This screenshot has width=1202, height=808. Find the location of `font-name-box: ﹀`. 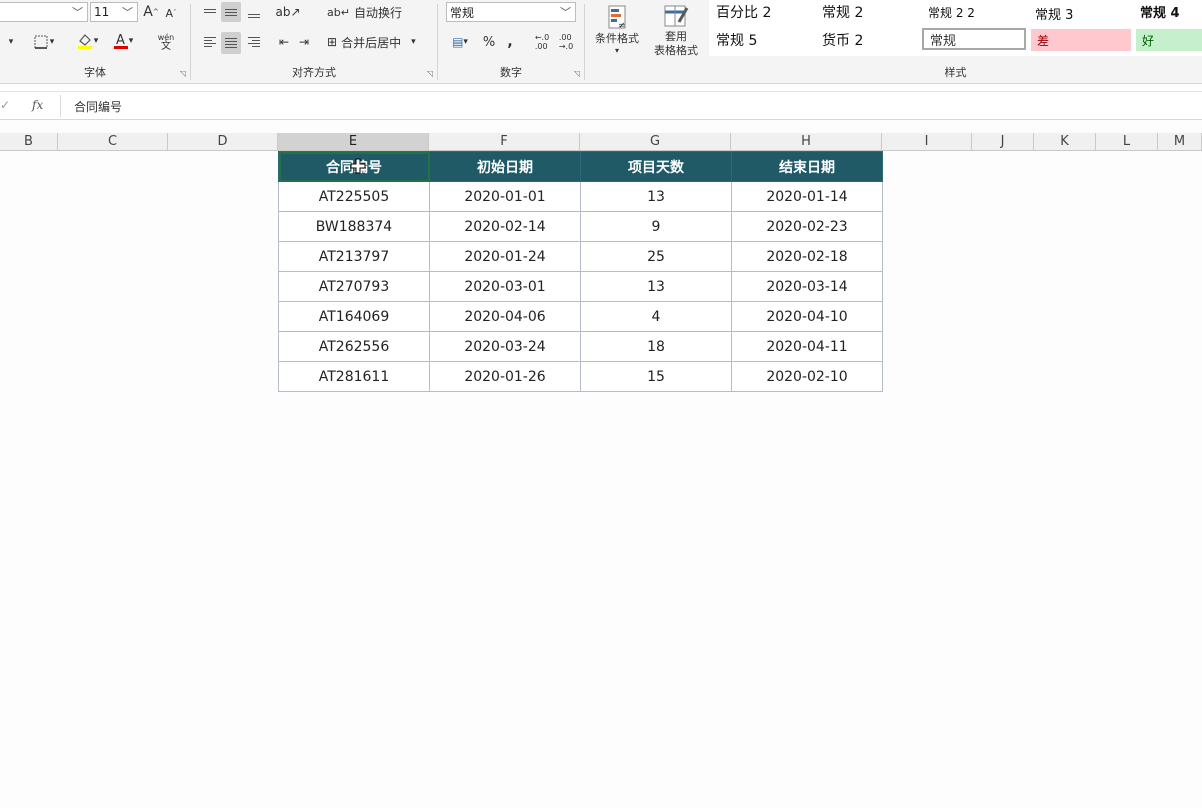

font-name-box: ﹀ is located at coordinates (44, 12).